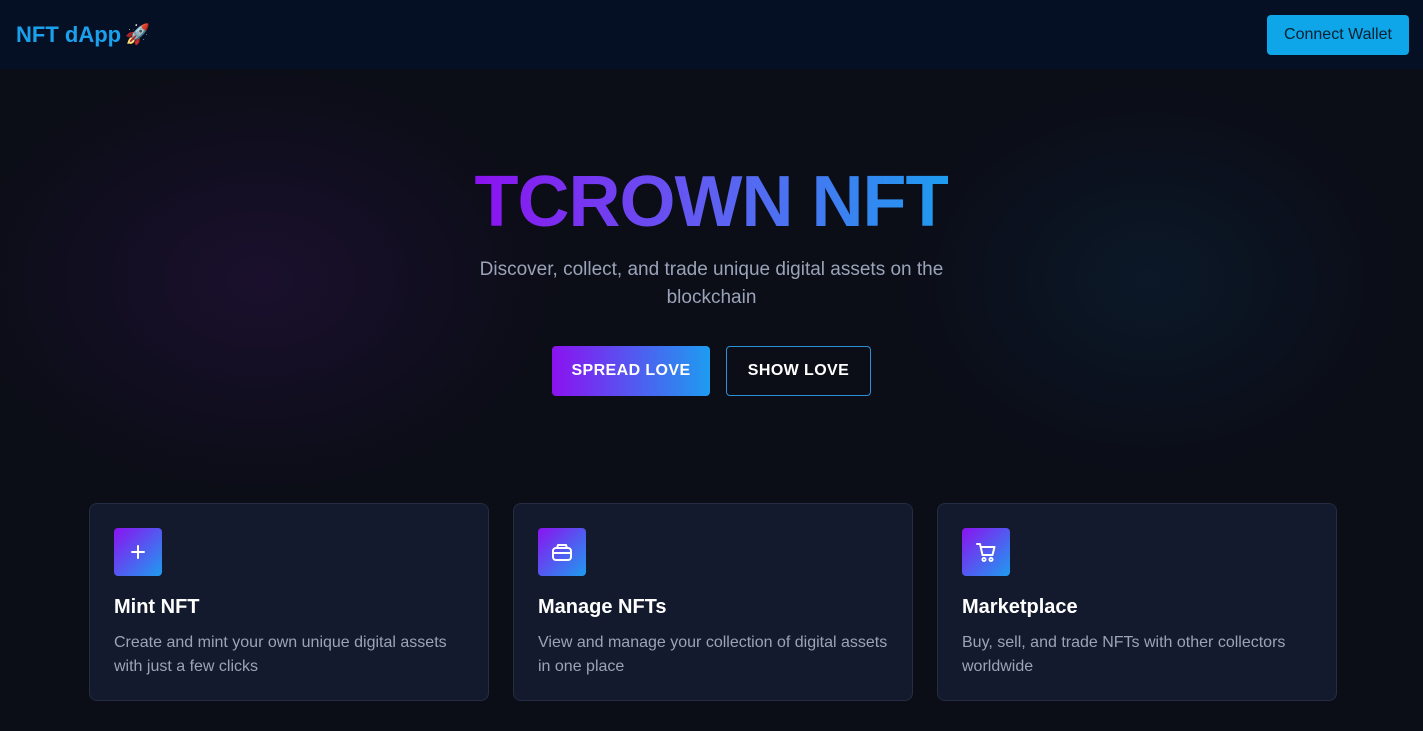 Image resolution: width=1423 pixels, height=731 pixels. Describe the element at coordinates (69, 34) in the screenshot. I see `brand-name: NFT dApp` at that location.